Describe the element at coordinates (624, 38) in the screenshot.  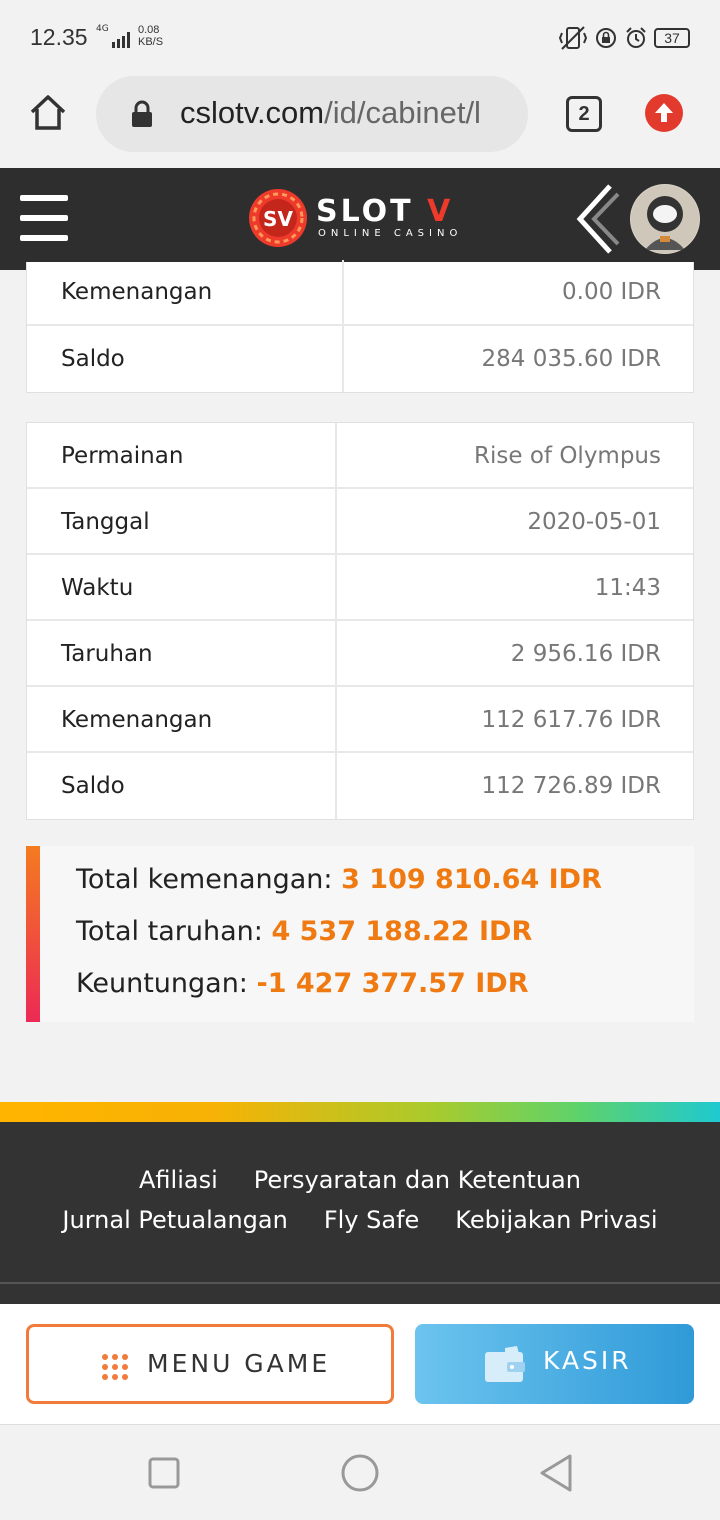
I see `status-icons: 37` at that location.